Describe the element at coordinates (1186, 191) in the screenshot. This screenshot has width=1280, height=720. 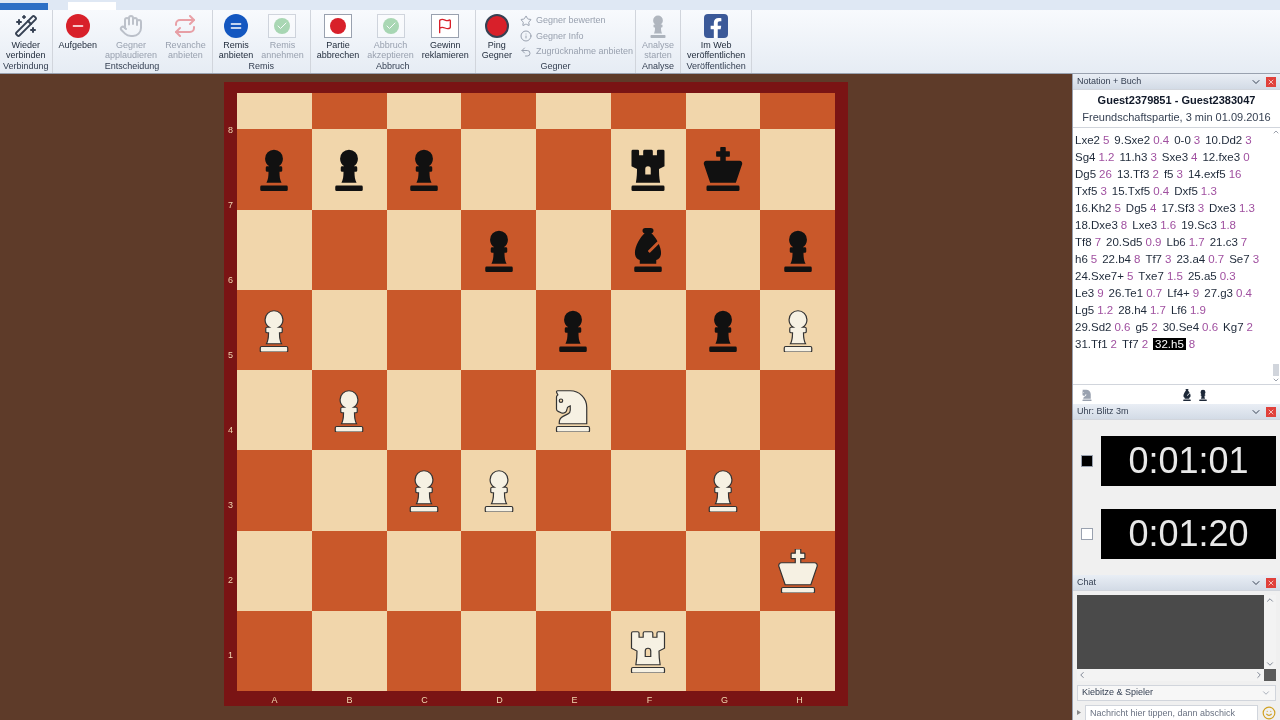
I see `move: Dxf5` at that location.